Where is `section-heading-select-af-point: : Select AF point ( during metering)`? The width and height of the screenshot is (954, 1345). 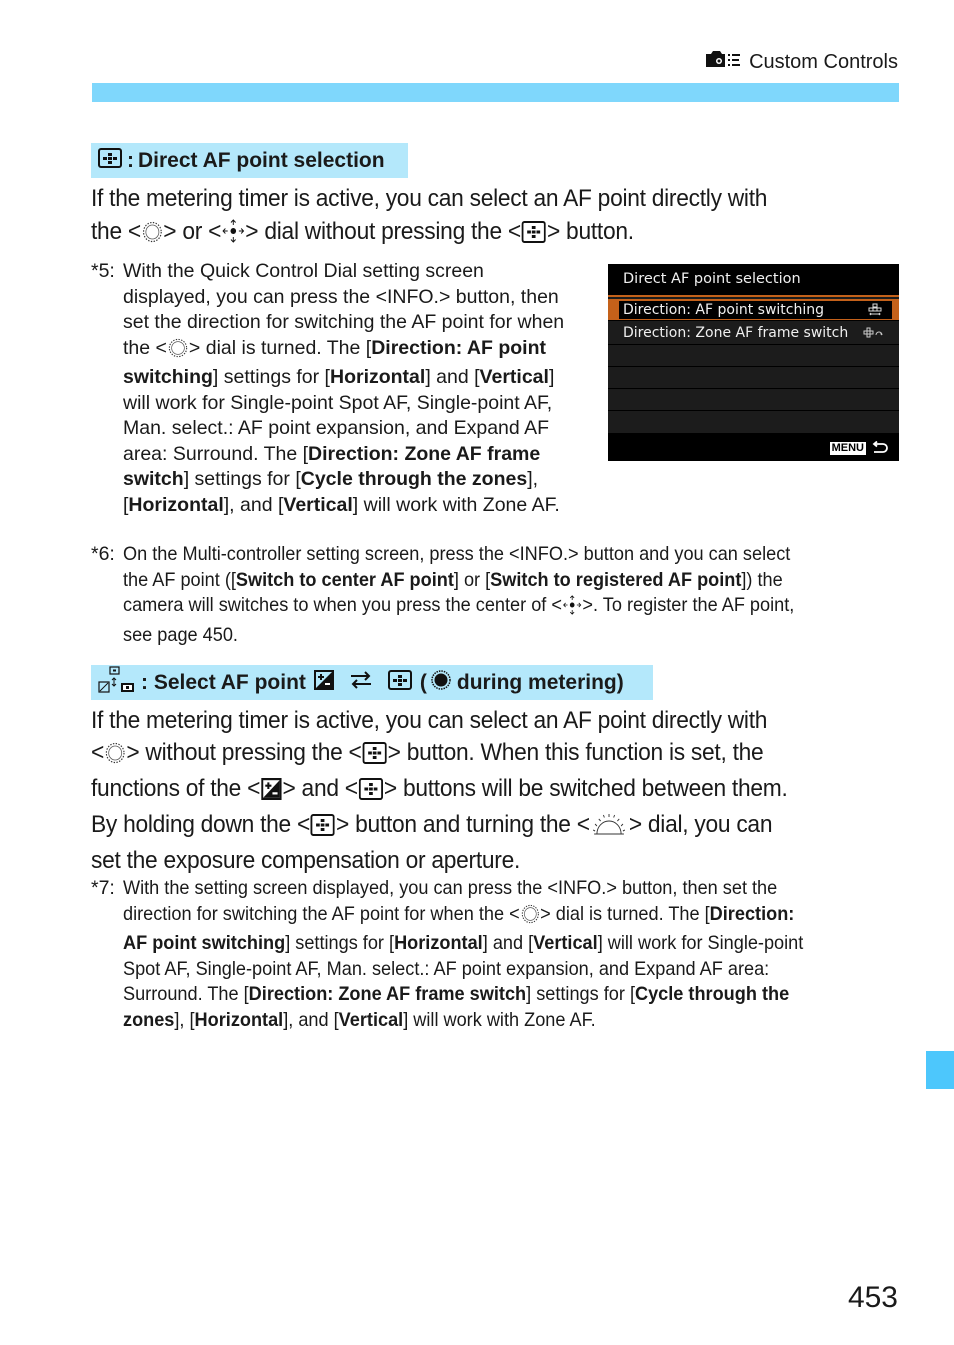 section-heading-select-af-point: : Select AF point ( during metering) is located at coordinates (372, 682).